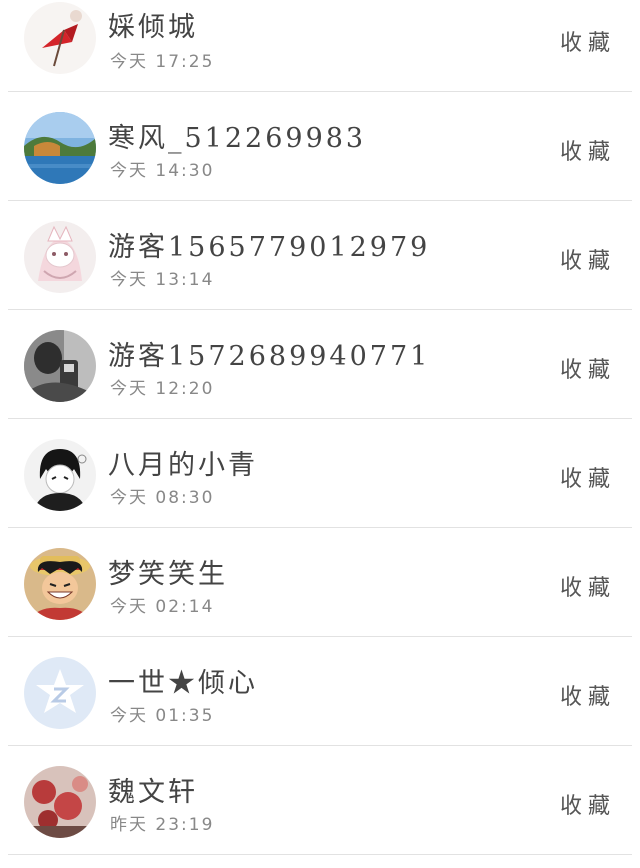 The image size is (640, 868). What do you see at coordinates (153, 792) in the screenshot?
I see `visitor-name: 魏文轩` at bounding box center [153, 792].